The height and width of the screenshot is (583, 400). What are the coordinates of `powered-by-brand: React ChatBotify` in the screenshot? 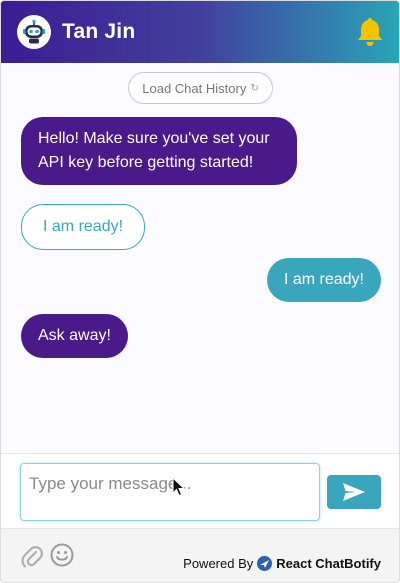 It's located at (328, 563).